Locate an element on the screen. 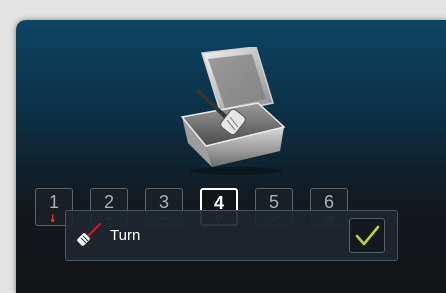 The image size is (446, 293). confirm-button is located at coordinates (367, 235).